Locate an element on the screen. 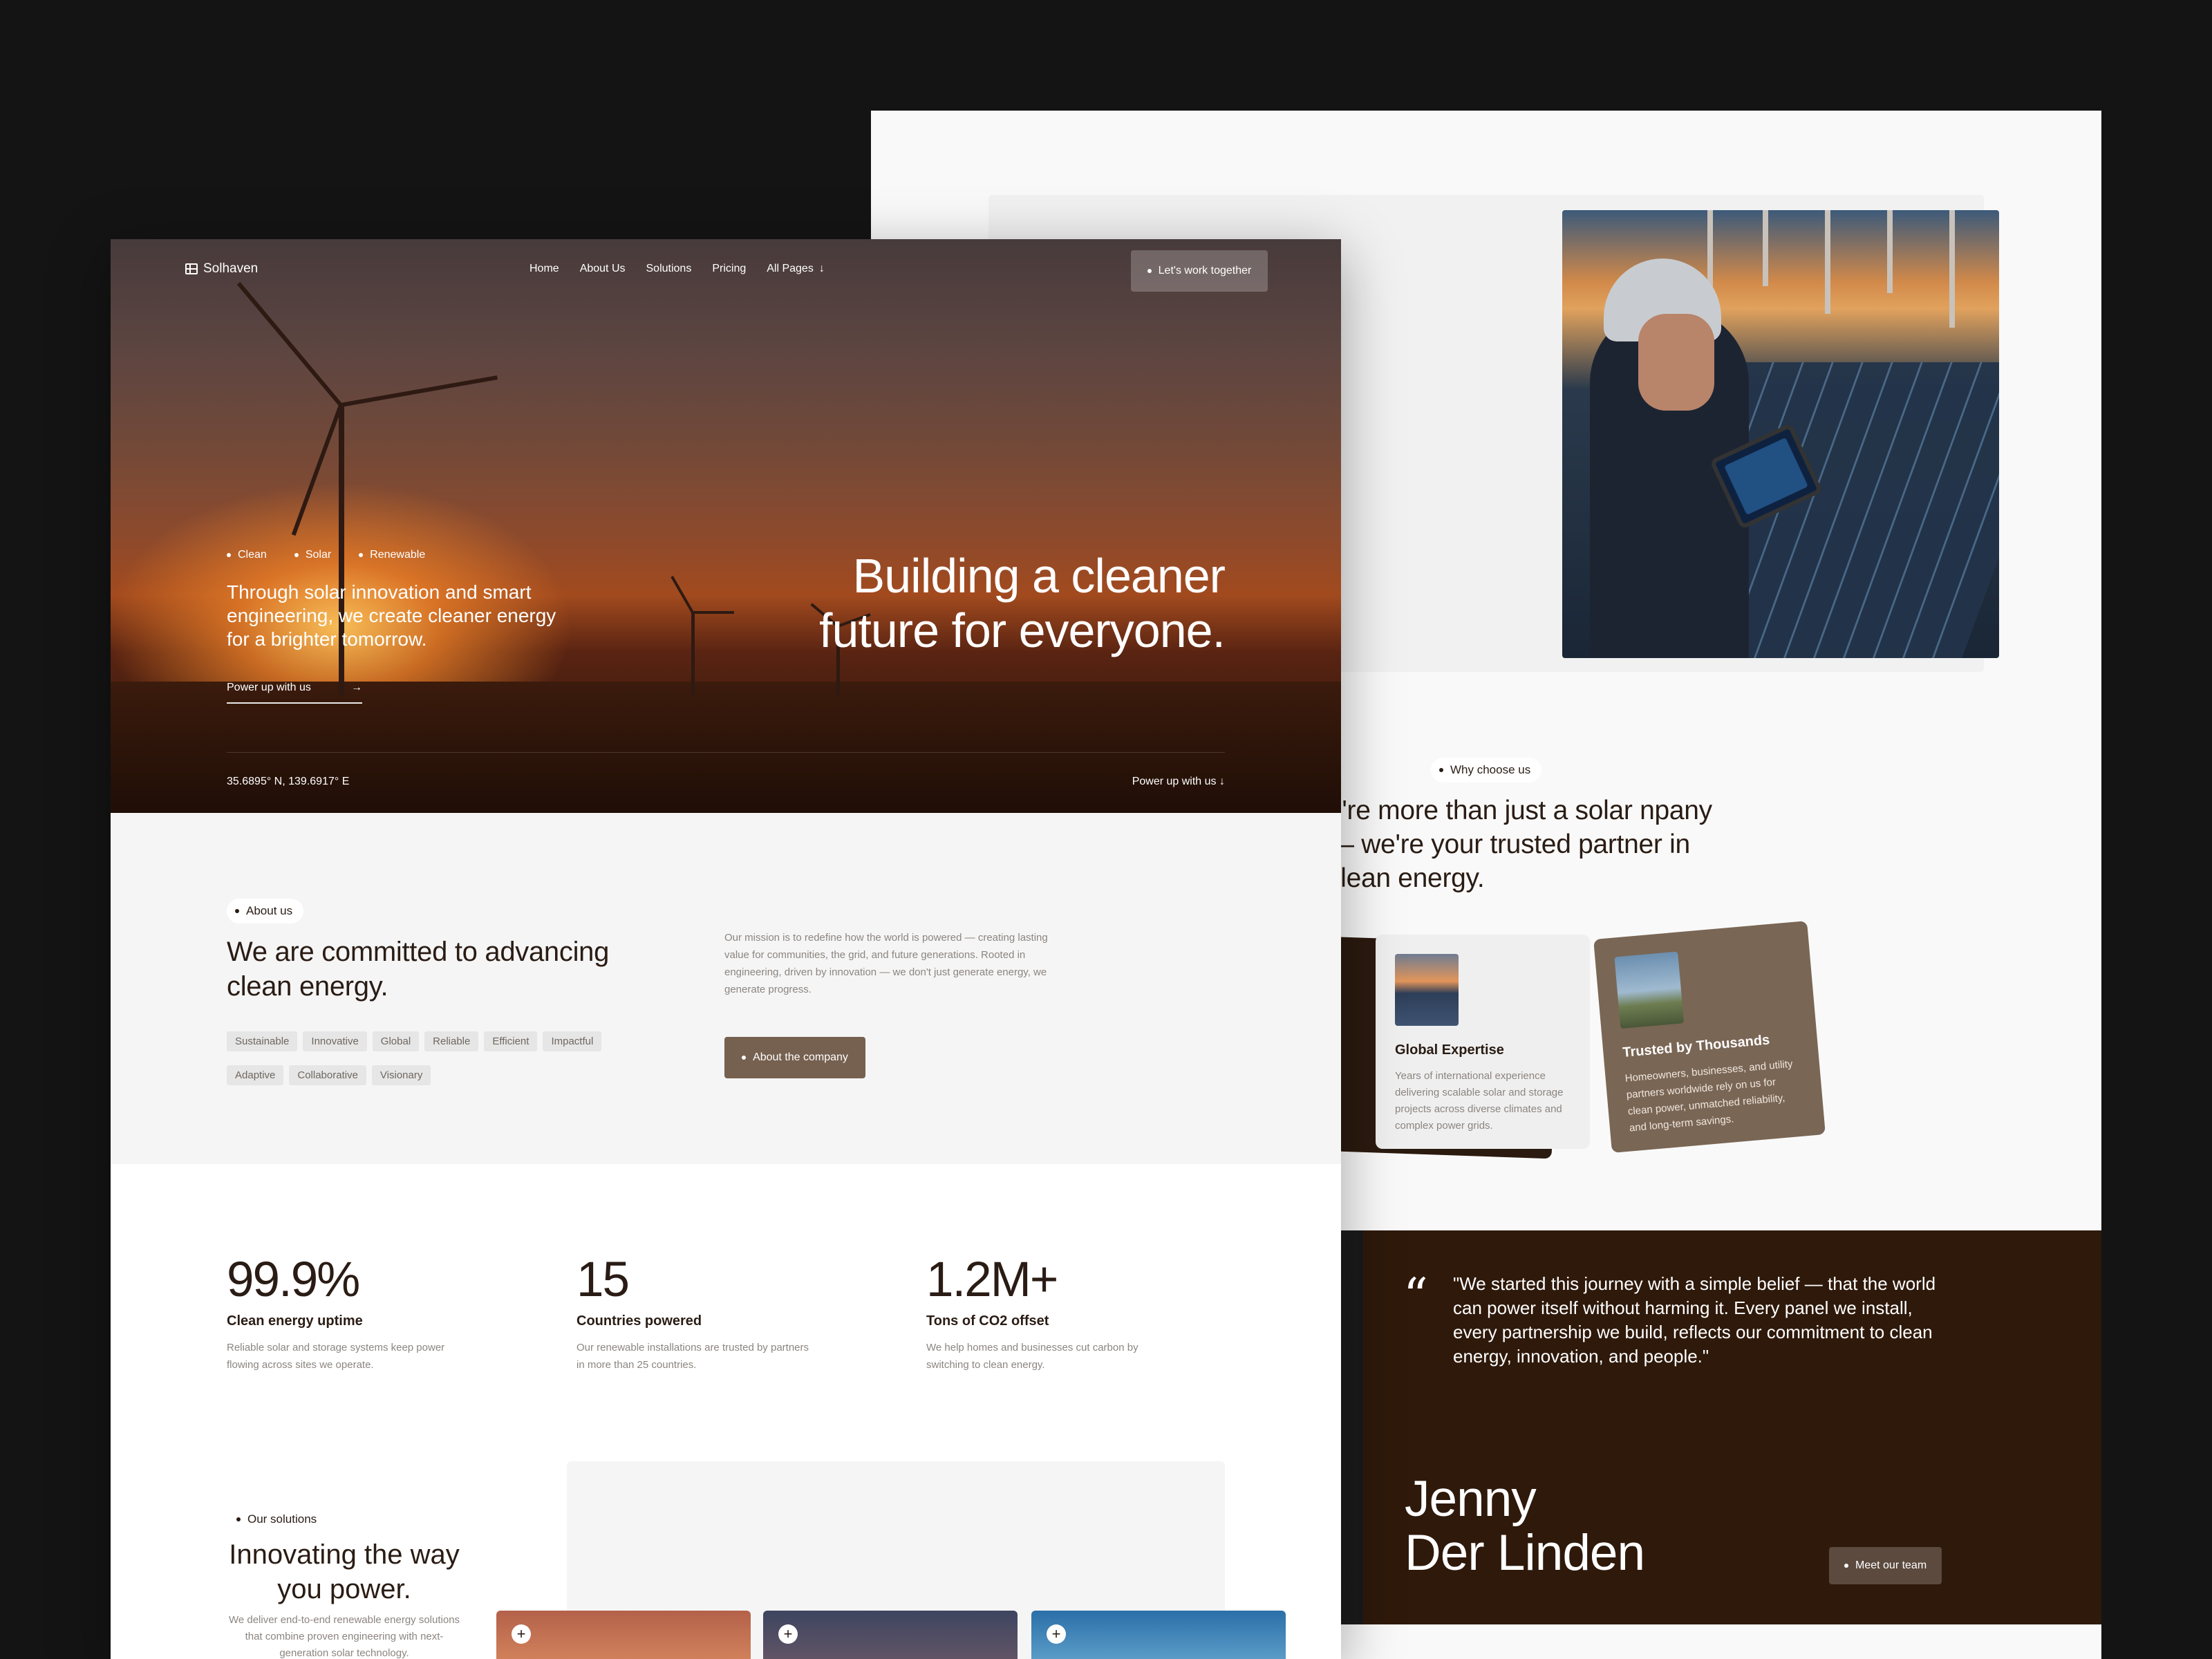 This screenshot has height=1659, width=2212. solutions-heading: Innovating the way you power. is located at coordinates (344, 1572).